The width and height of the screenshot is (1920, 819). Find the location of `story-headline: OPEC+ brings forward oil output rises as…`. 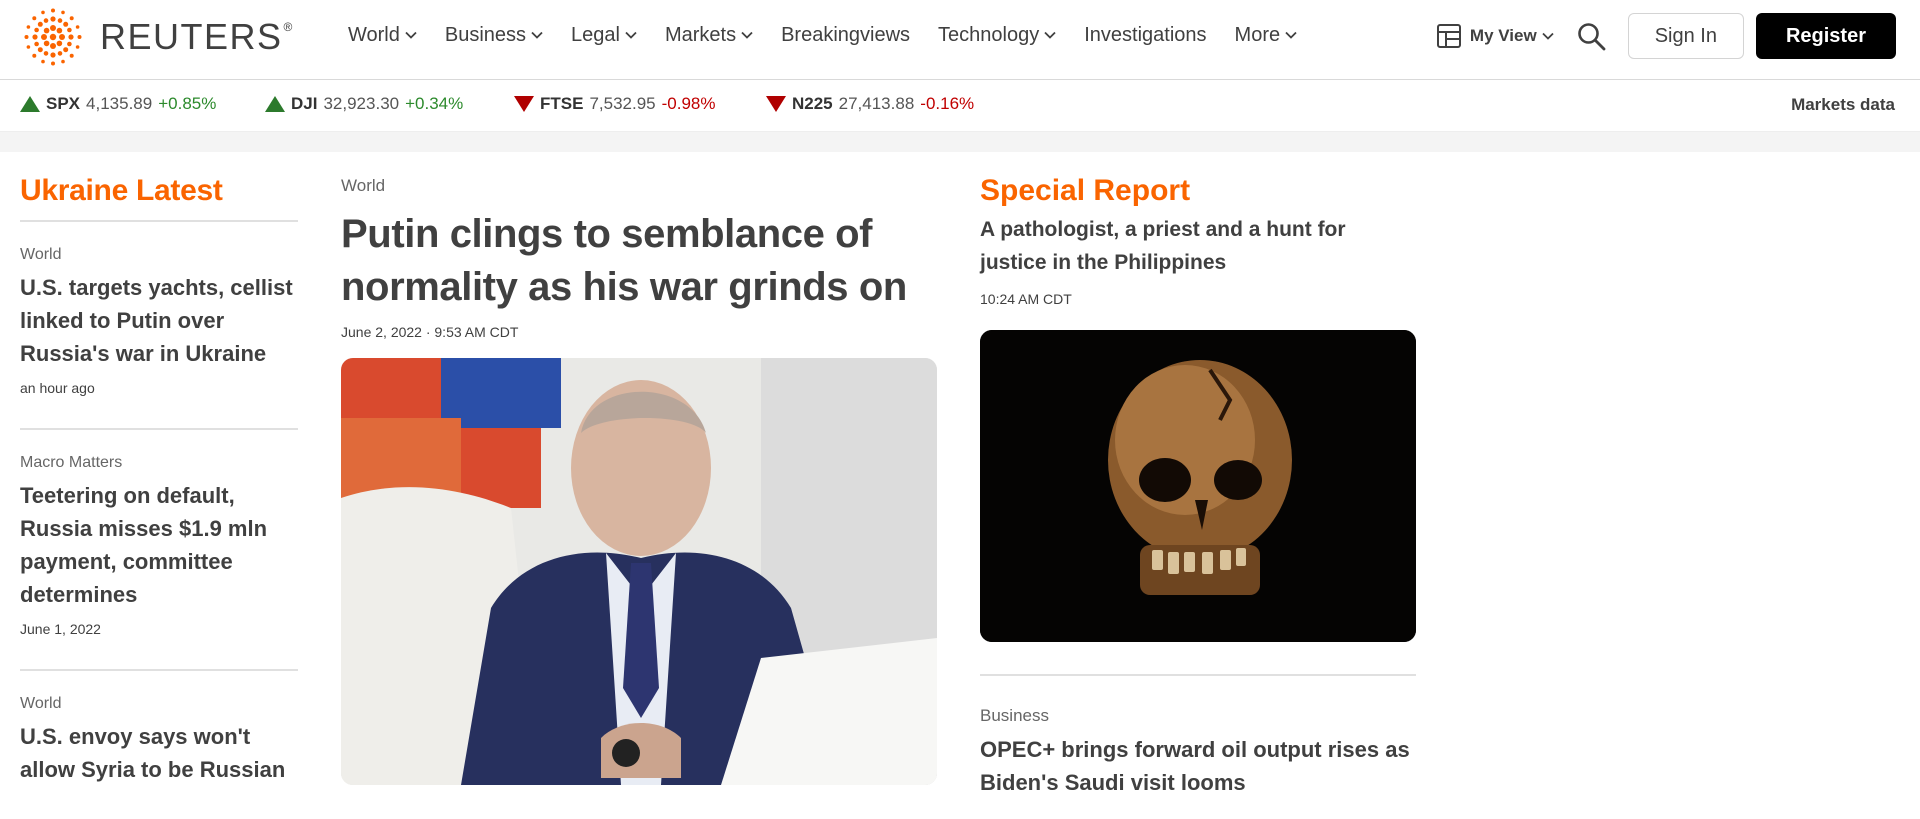

story-headline: OPEC+ brings forward oil output rises as… is located at coordinates (1198, 767).